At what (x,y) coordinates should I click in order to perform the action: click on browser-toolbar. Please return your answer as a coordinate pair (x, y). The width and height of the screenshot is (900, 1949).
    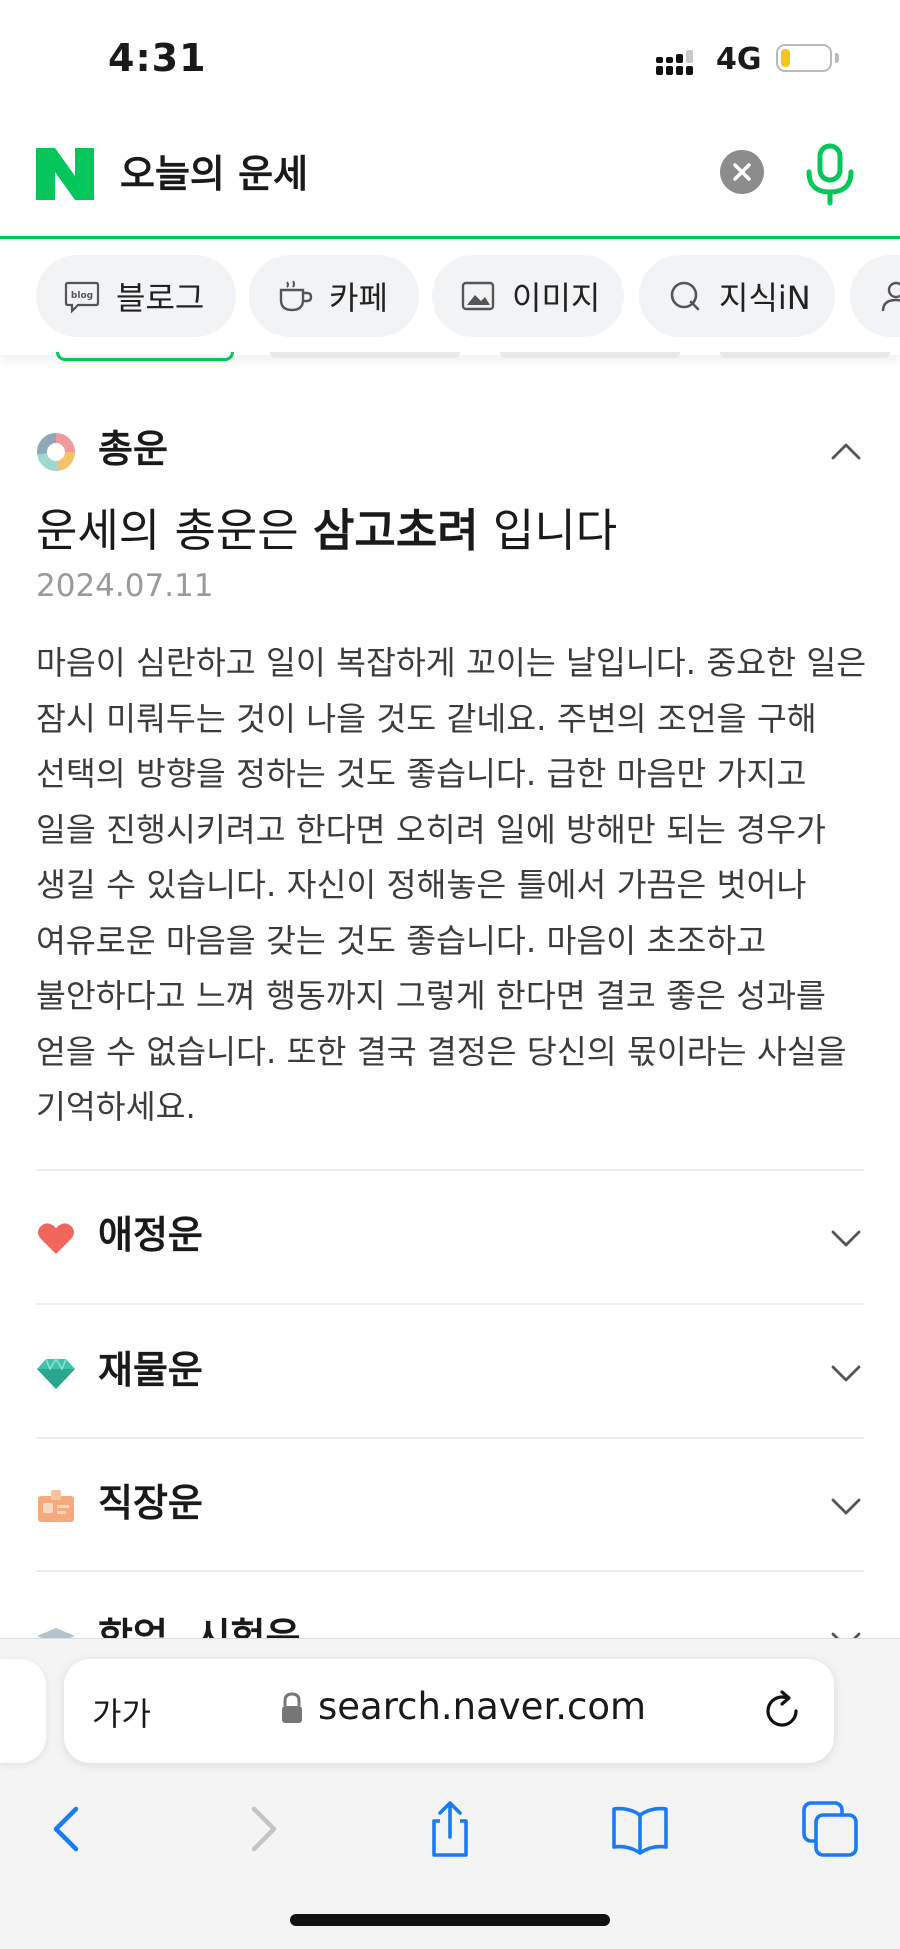
    Looking at the image, I should click on (450, 1829).